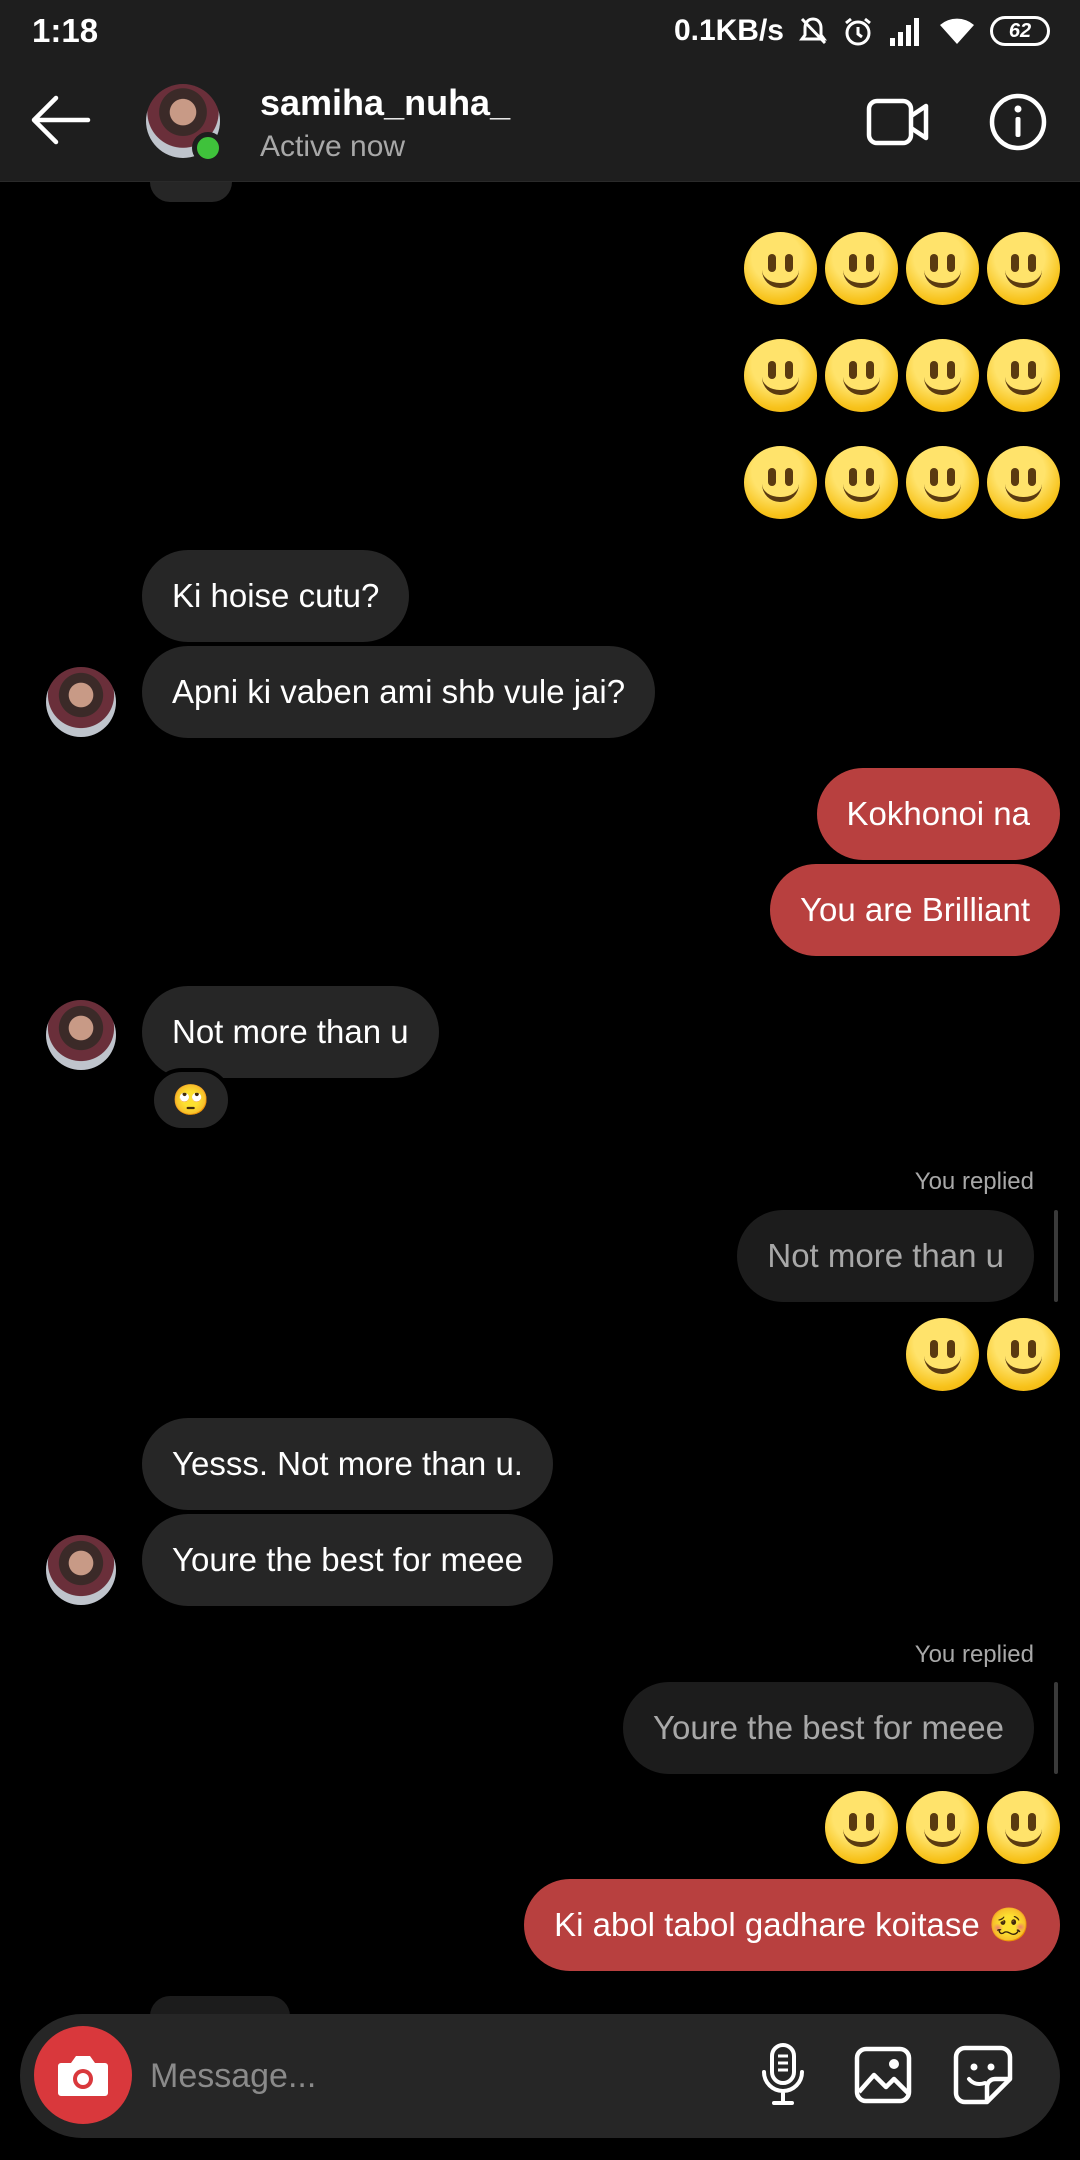 The width and height of the screenshot is (1080, 2160). I want to click on outgoing-message: Ki abol tabol gadhare koitase 🥴, so click(792, 1925).